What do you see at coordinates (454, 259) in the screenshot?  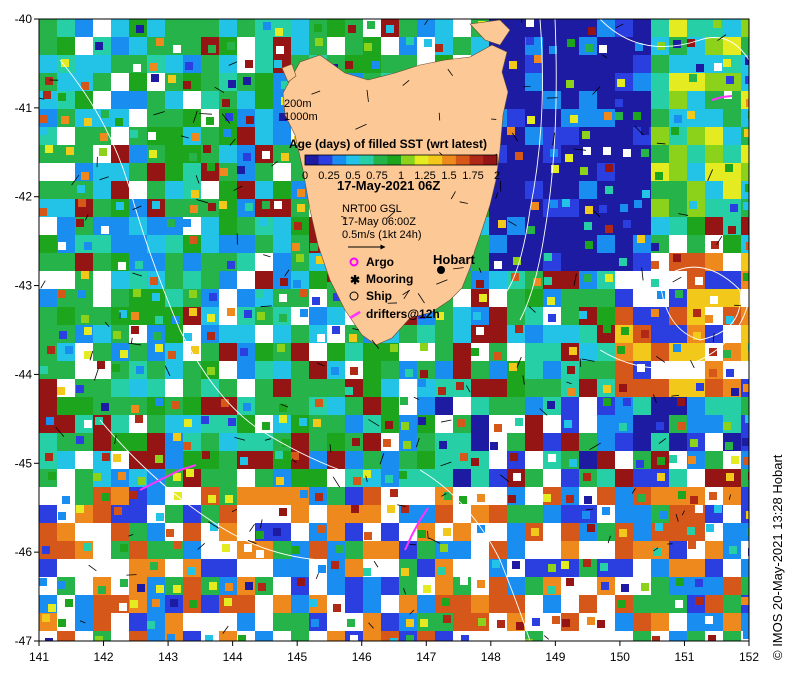 I see `city-label-hobart: Hobart` at bounding box center [454, 259].